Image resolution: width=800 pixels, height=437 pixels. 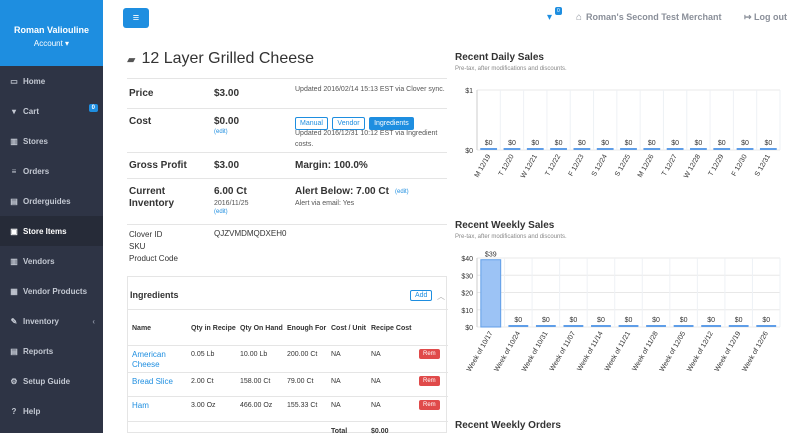 What do you see at coordinates (380, 431) in the screenshot?
I see `total-value: $0.00` at bounding box center [380, 431].